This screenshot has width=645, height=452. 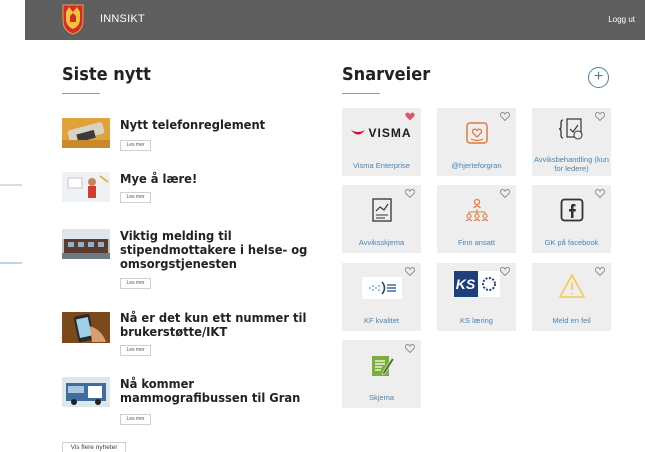 What do you see at coordinates (86, 133) in the screenshot?
I see `news-thumbnail-phone-image` at bounding box center [86, 133].